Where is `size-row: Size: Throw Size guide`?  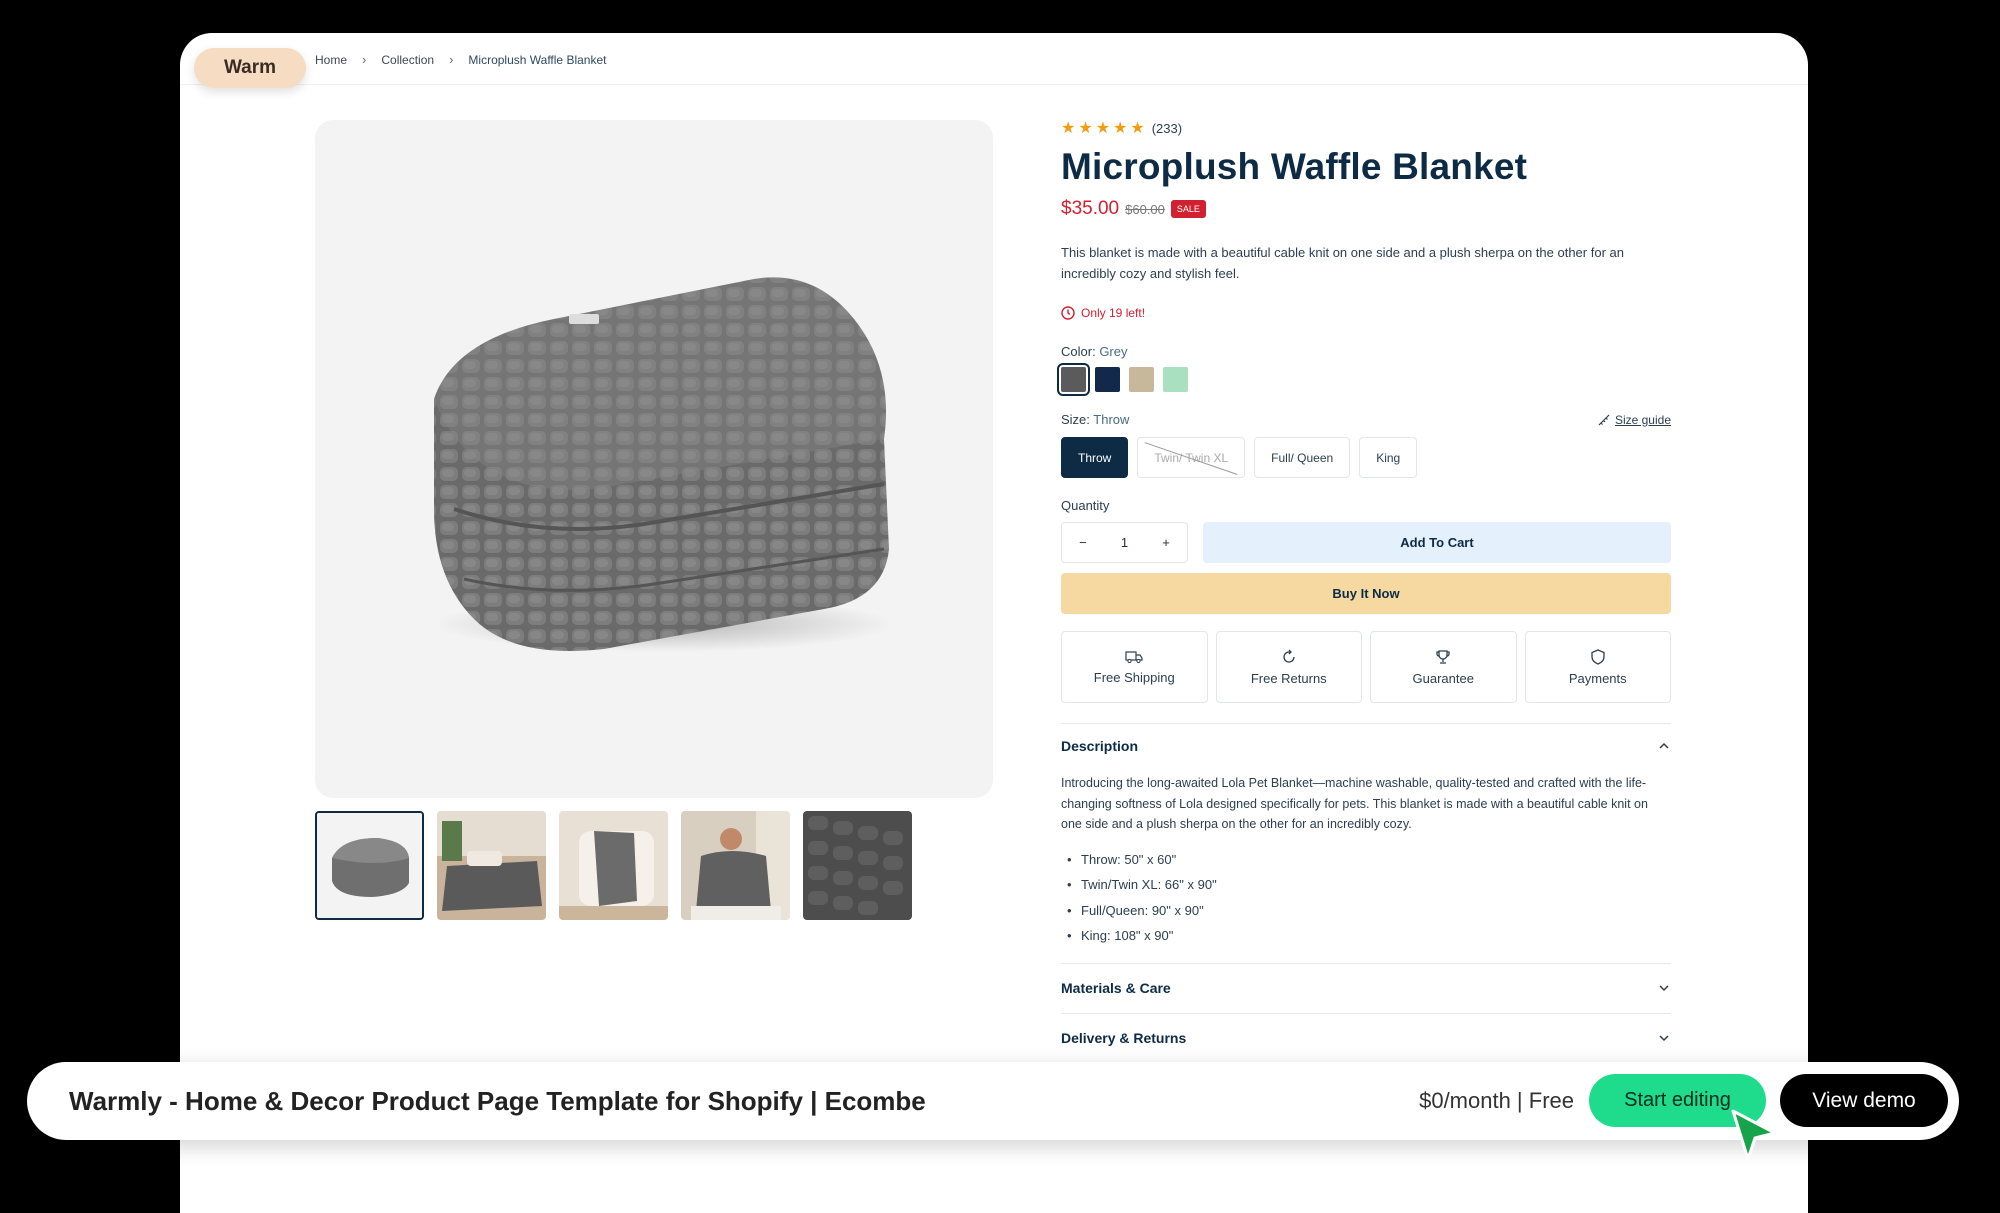
size-row: Size: Throw Size guide is located at coordinates (1366, 419).